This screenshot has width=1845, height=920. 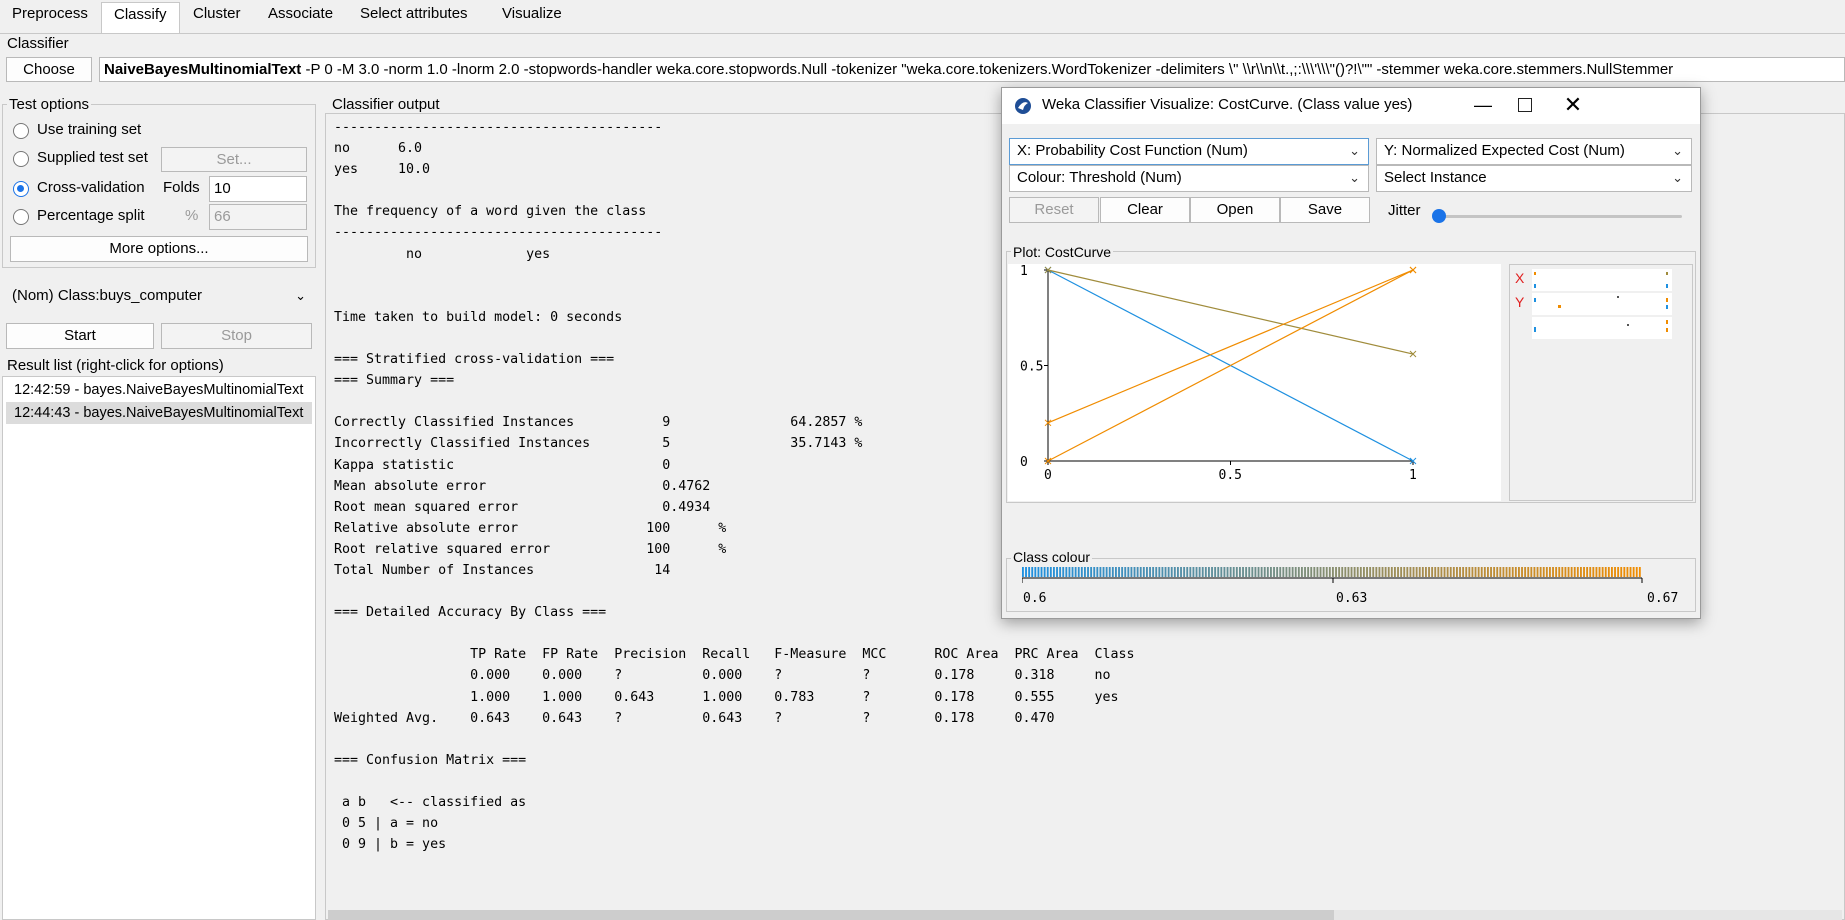 What do you see at coordinates (831, 915) in the screenshot?
I see `scrollbar-thumb` at bounding box center [831, 915].